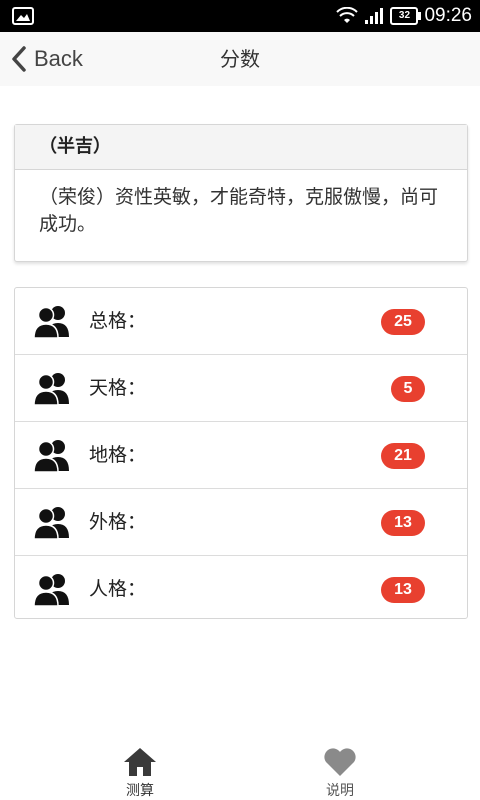  I want to click on score-label: 天格：, so click(118, 388).